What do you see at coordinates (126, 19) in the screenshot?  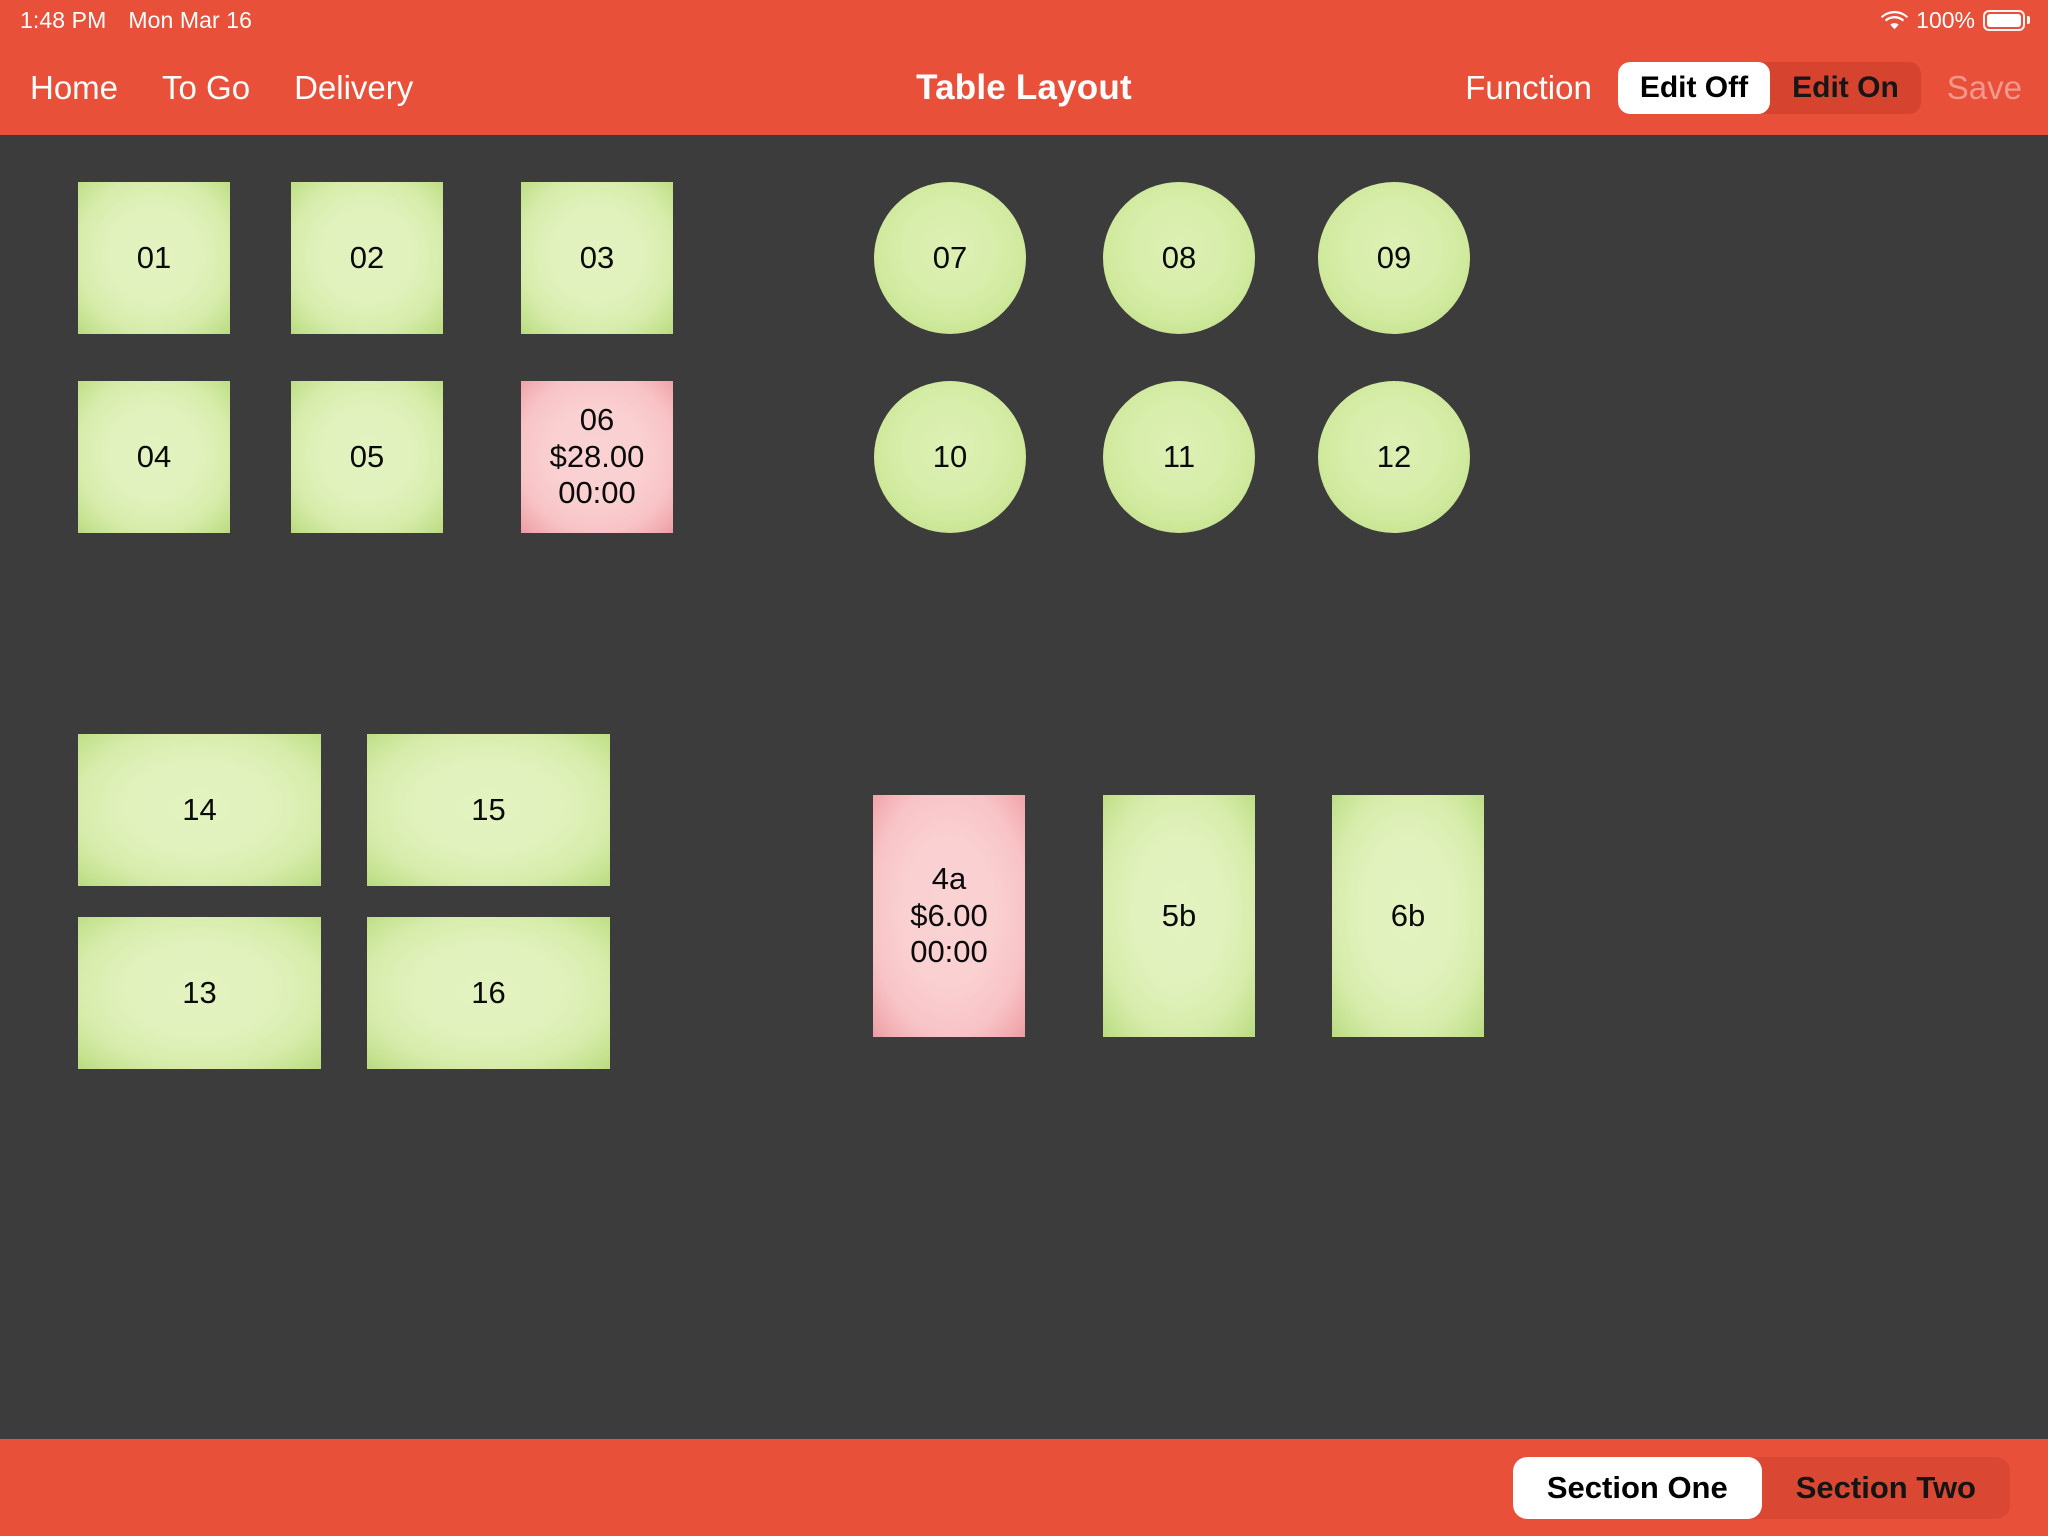 I see `status-bar-left: 1:48 PM Mon Mar 16` at bounding box center [126, 19].